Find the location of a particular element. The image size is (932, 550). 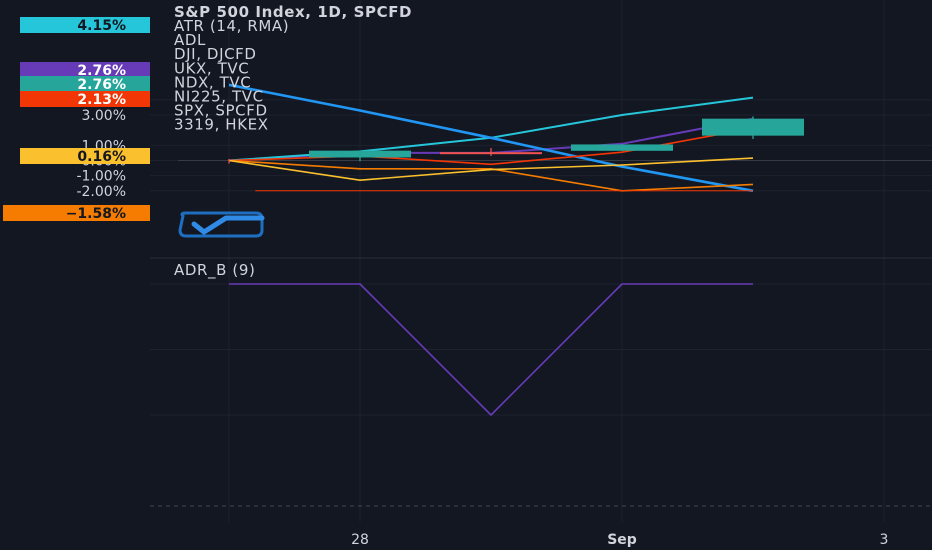

price-badge-label: 2.76% is located at coordinates (101, 85).